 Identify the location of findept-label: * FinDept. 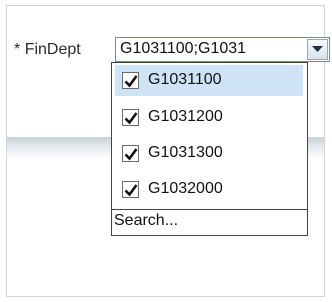
(47, 50).